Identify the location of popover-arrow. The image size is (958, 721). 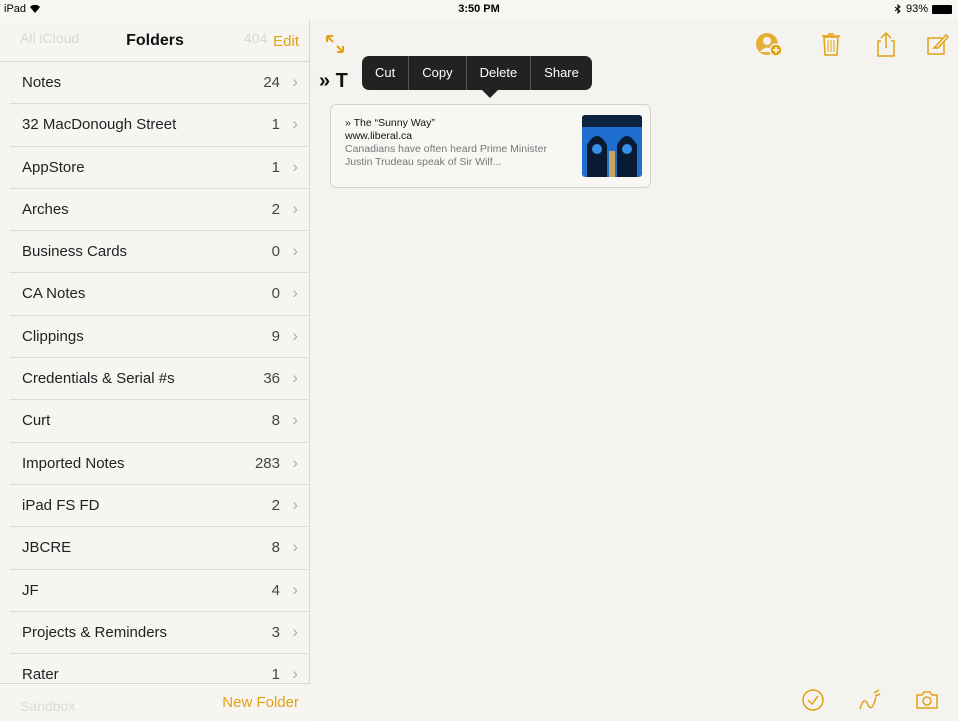
(490, 94).